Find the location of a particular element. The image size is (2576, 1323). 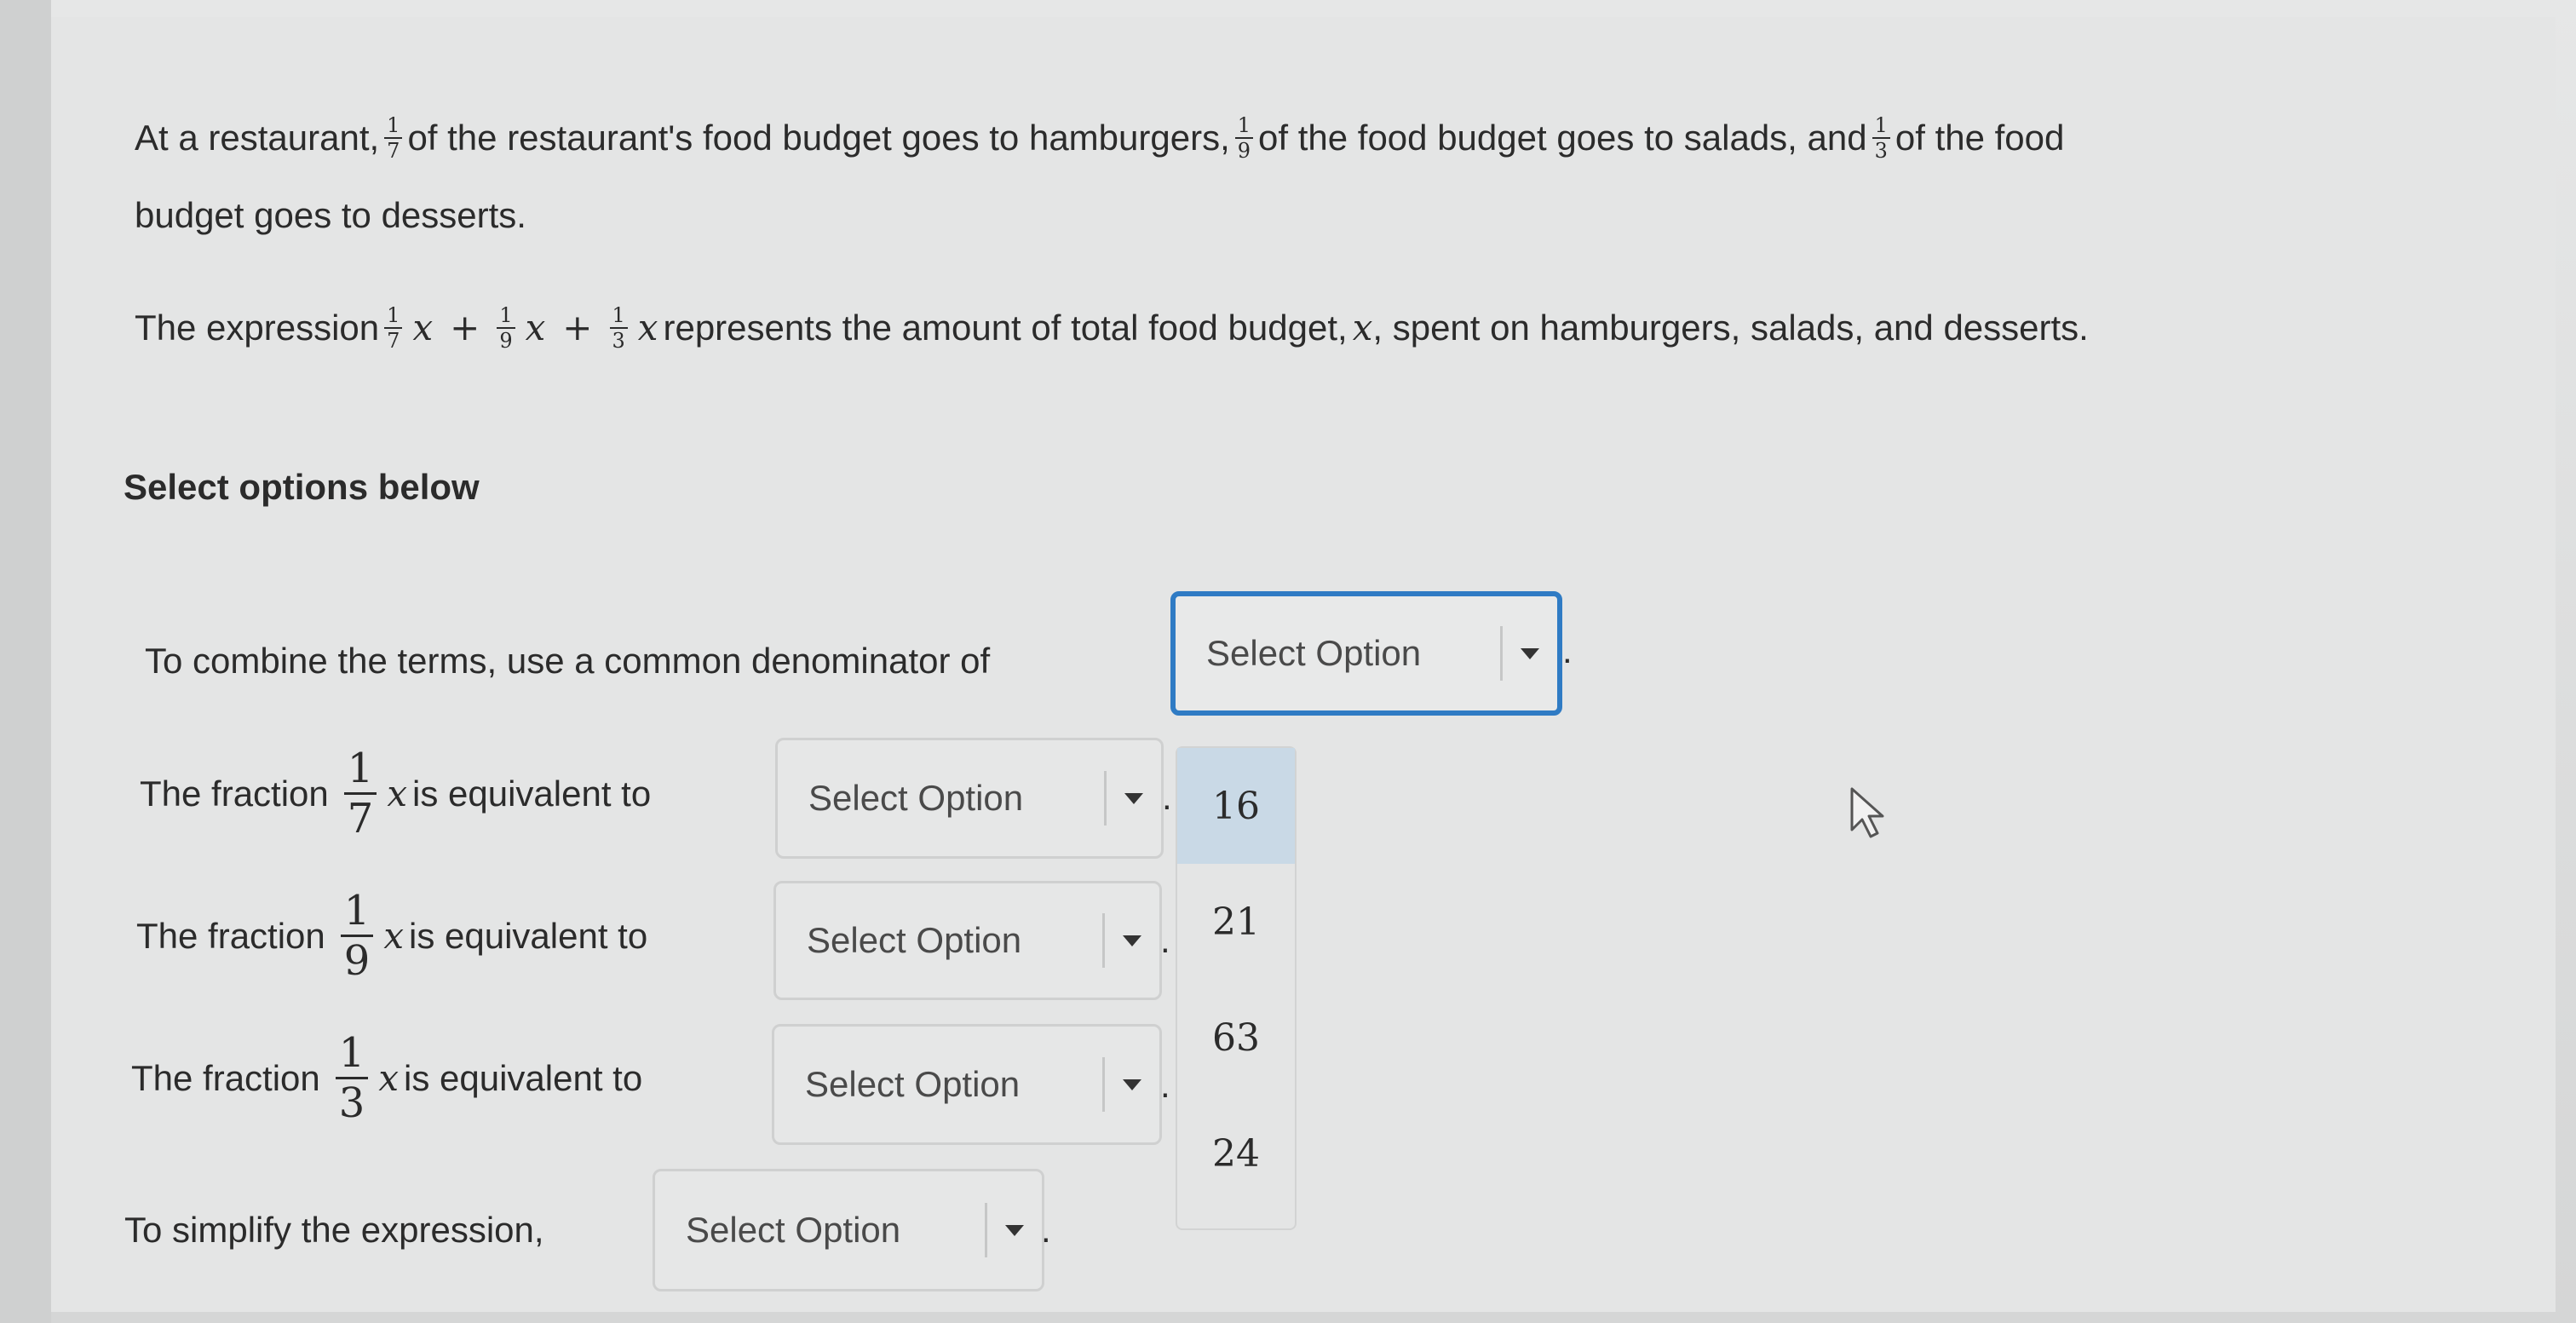

dropdown-option: 16 is located at coordinates (1236, 806).